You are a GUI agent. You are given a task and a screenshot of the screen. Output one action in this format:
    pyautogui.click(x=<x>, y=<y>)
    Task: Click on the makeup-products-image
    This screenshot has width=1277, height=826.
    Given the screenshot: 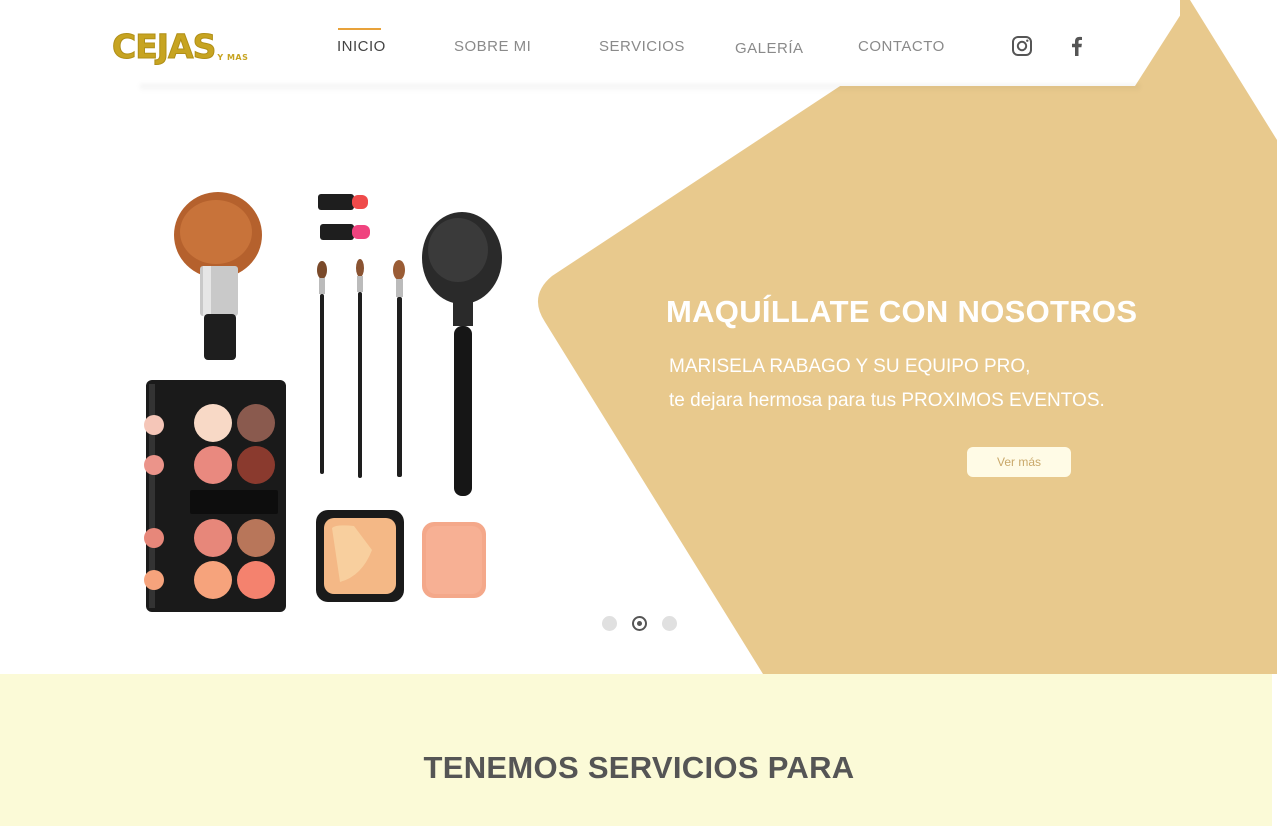 What is the action you would take?
    pyautogui.click(x=323, y=402)
    